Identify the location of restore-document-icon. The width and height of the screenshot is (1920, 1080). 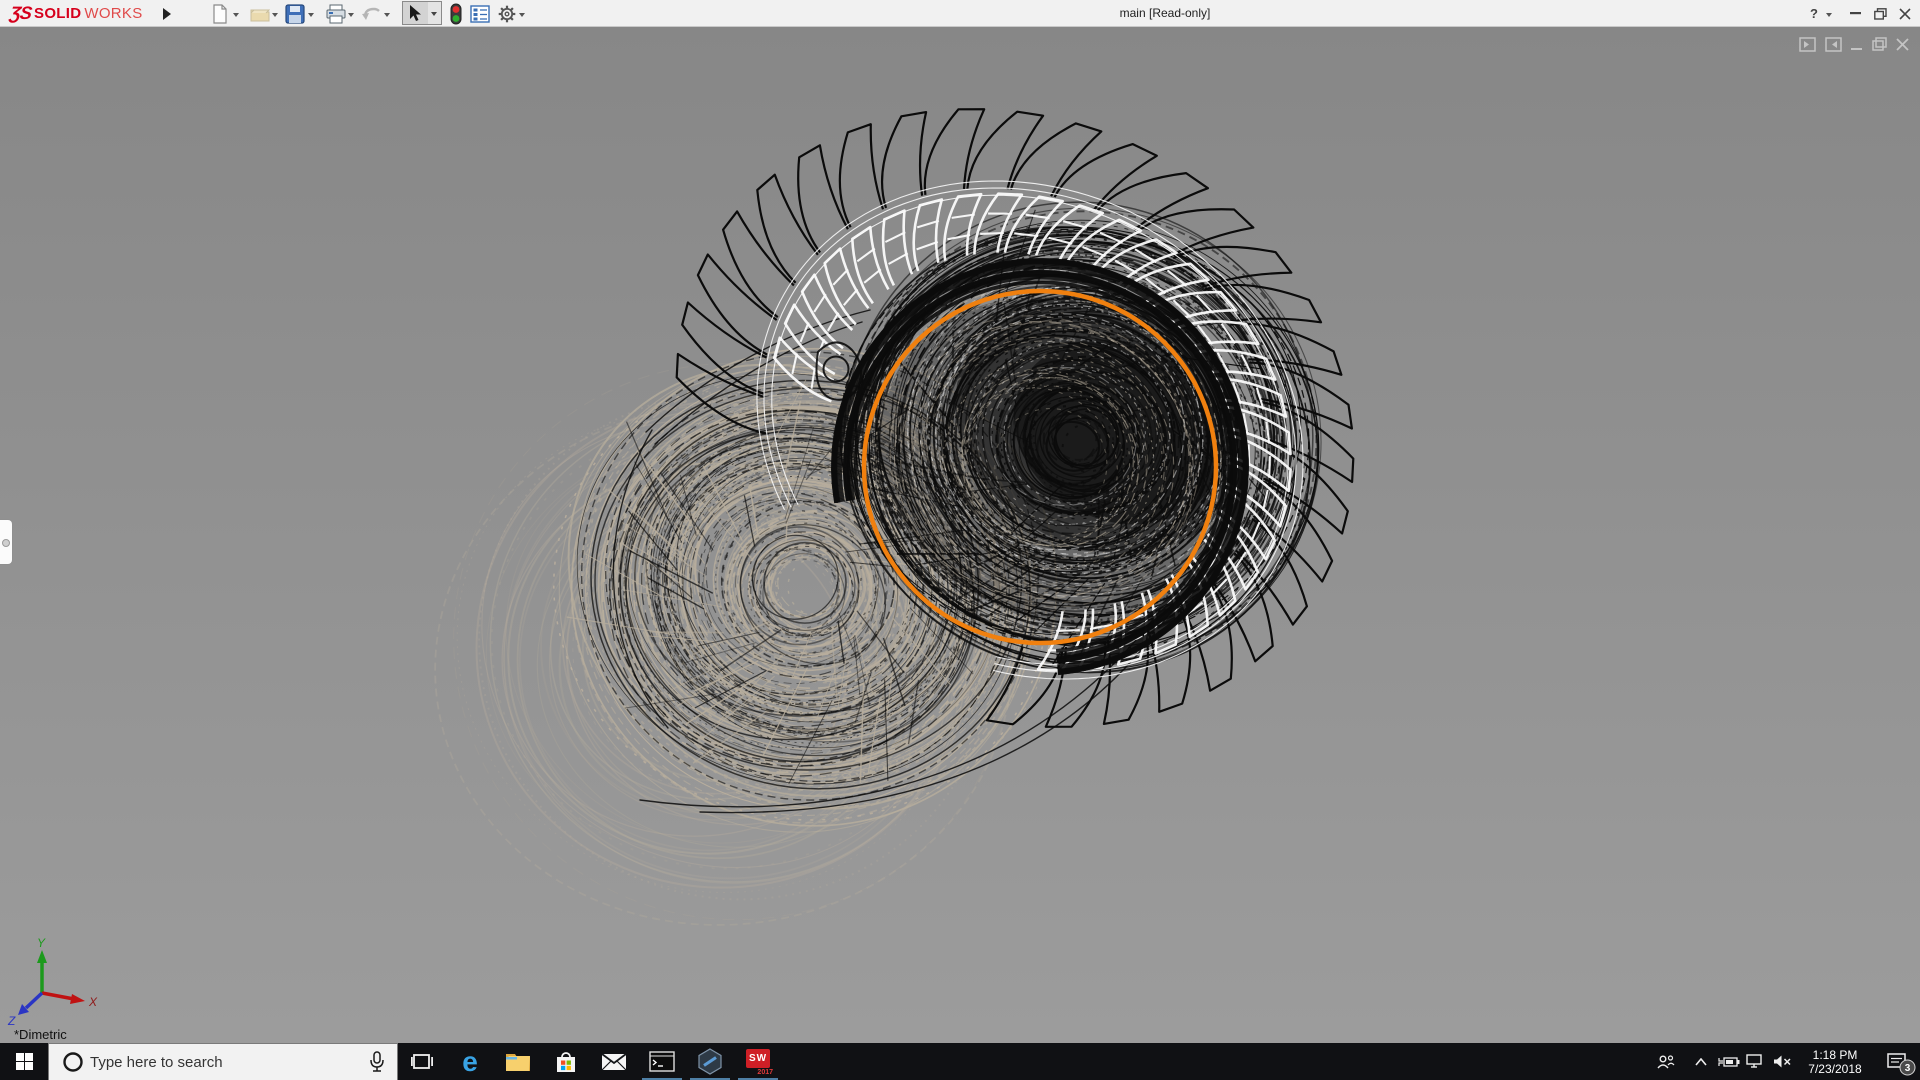
(1879, 44).